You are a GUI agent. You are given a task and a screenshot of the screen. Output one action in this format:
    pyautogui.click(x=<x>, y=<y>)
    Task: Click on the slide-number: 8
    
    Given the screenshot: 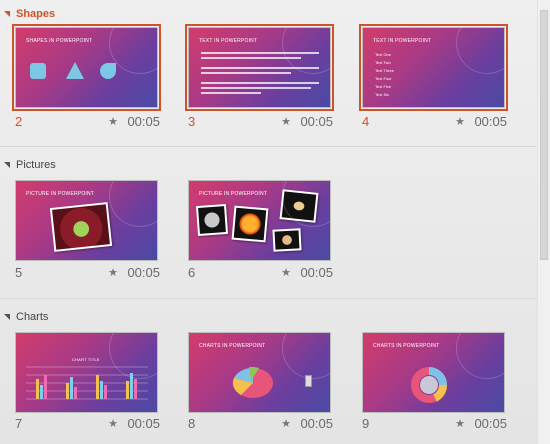 What is the action you would take?
    pyautogui.click(x=192, y=423)
    